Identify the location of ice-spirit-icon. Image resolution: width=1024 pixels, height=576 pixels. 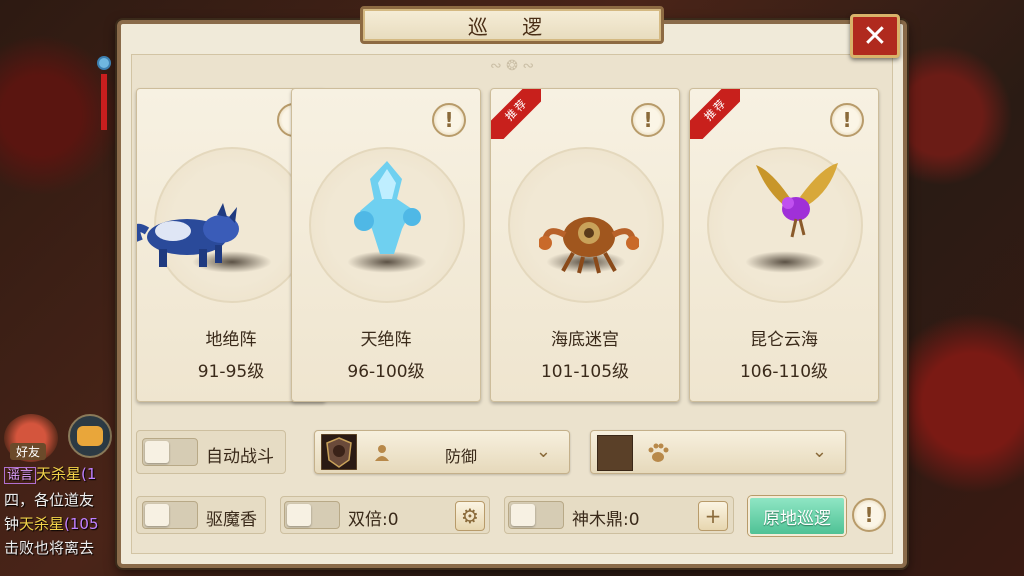
(387, 207).